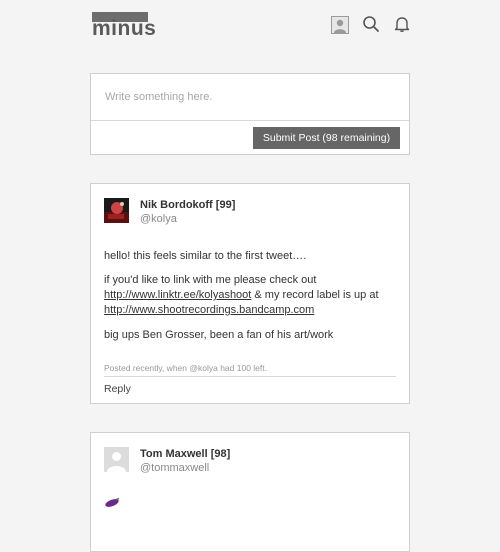  I want to click on submit-post-button: Submit Post (98 remaining), so click(326, 138).